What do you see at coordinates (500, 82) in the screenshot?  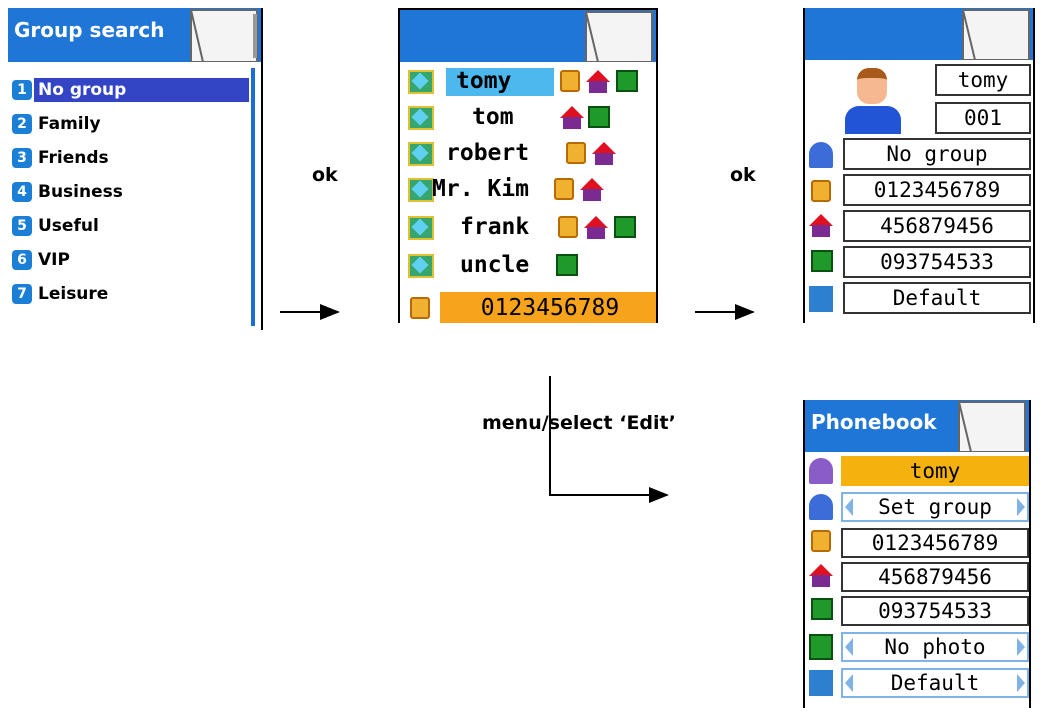 I see `contact-name: tomy` at bounding box center [500, 82].